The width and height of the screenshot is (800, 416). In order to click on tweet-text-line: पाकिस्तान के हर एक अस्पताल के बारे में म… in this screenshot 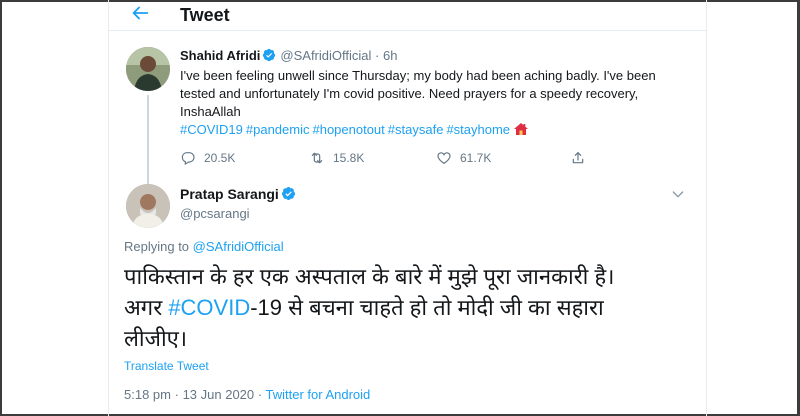, I will do `click(369, 276)`.